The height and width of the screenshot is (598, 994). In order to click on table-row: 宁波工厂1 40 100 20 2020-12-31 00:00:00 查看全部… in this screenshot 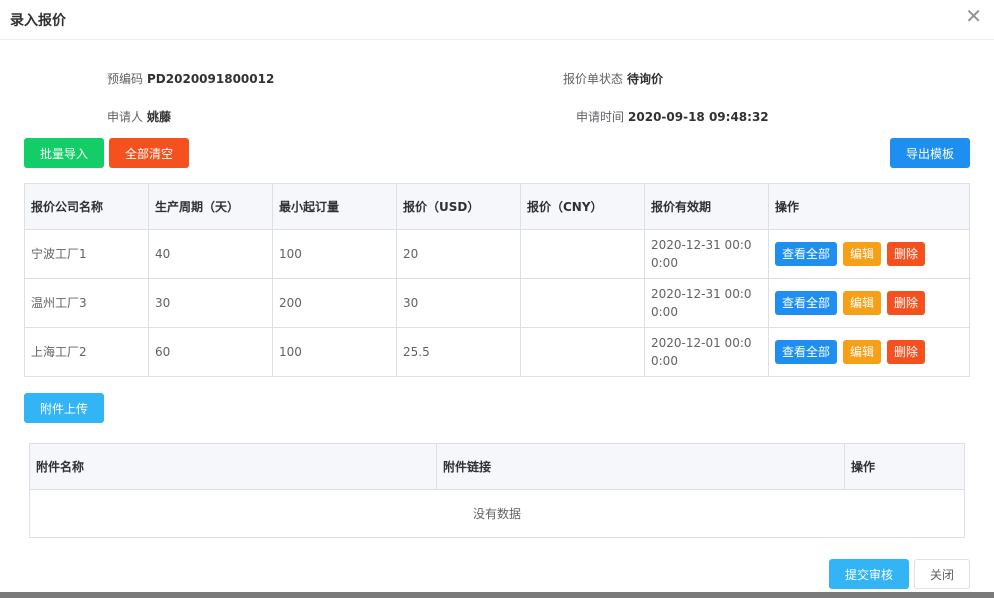, I will do `click(497, 254)`.